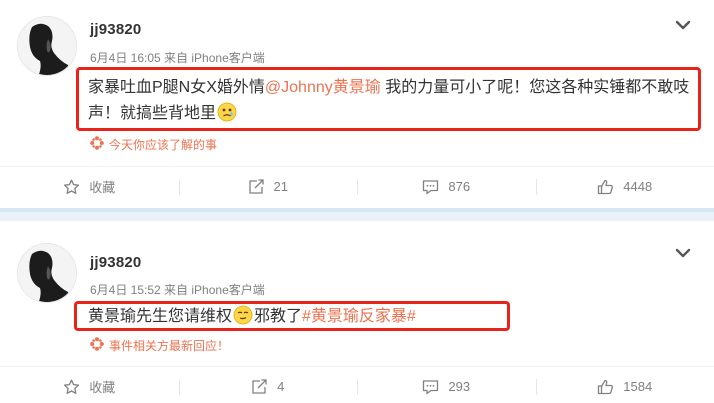 The image size is (714, 403). Describe the element at coordinates (281, 386) in the screenshot. I see `repost-count: 4` at that location.